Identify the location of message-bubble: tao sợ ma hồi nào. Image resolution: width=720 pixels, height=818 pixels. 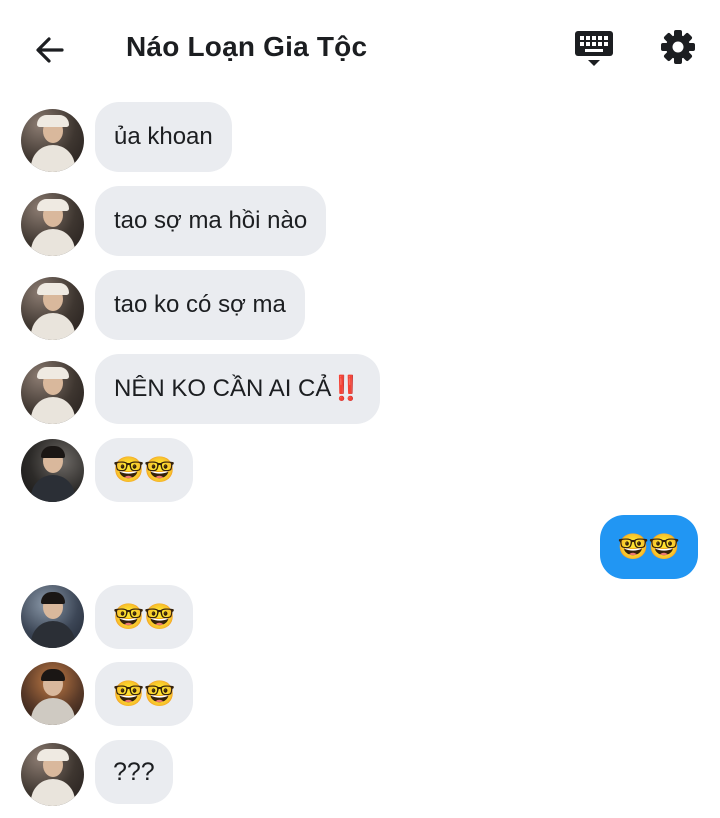
(211, 221).